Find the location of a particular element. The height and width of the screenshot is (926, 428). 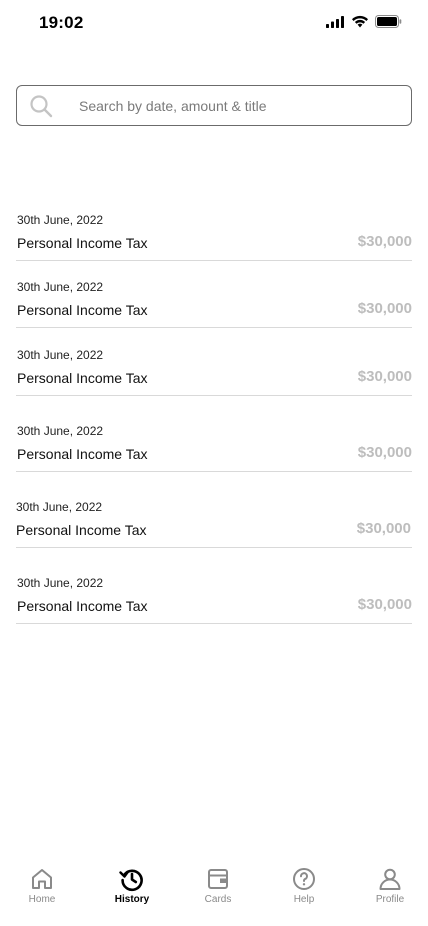

nav-item-cards: Cards is located at coordinates (218, 896).